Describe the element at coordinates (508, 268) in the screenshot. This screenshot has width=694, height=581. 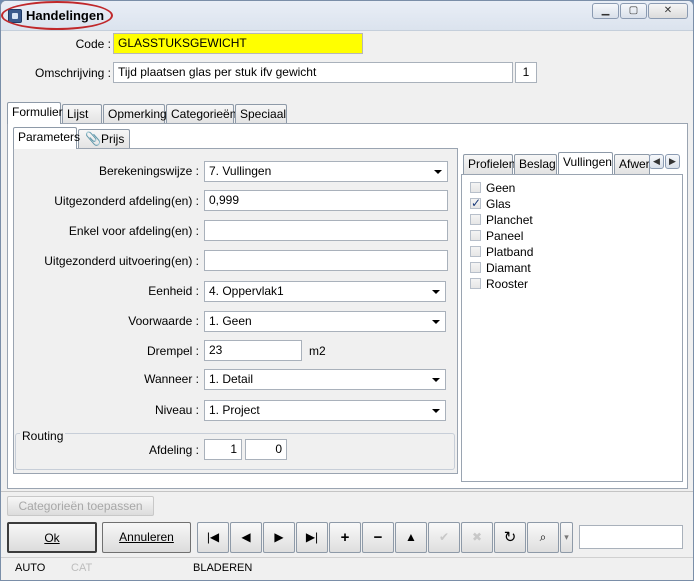
I see `vulling-label: Diamant` at that location.